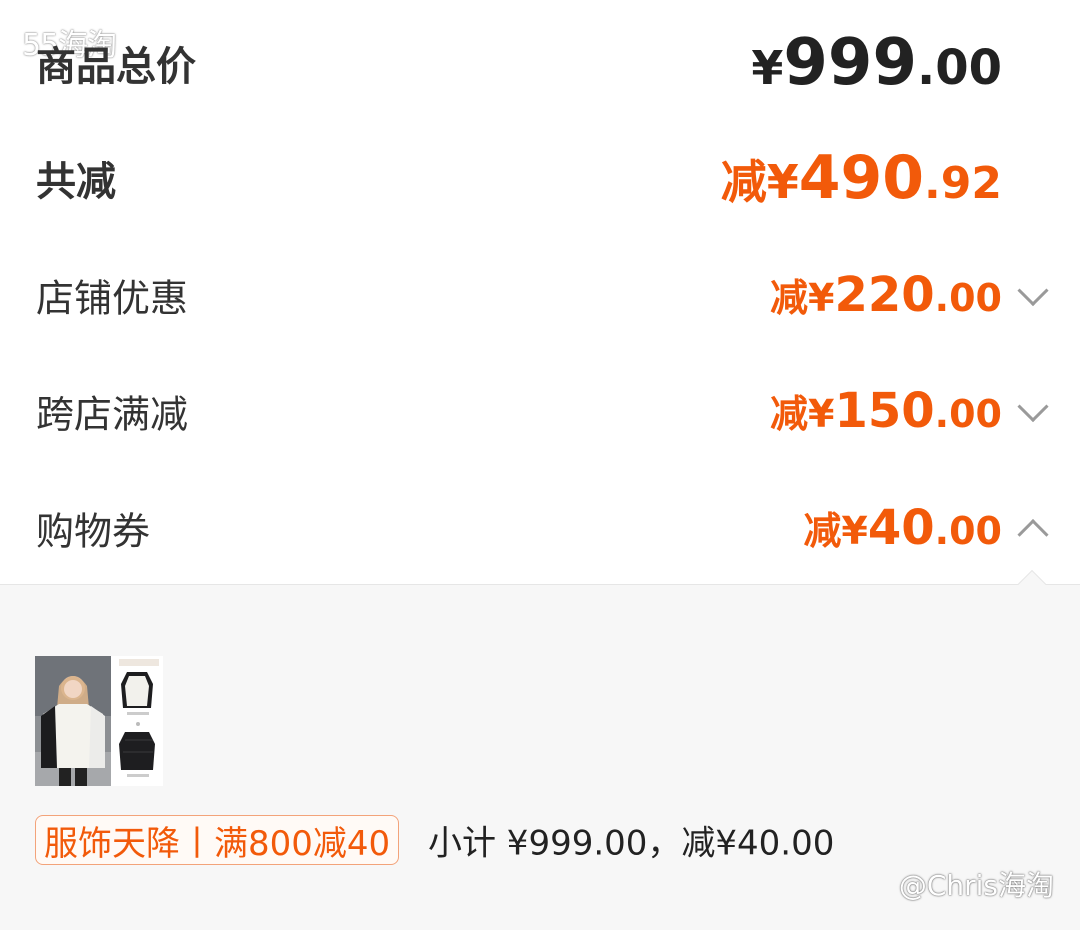 This screenshot has height=930, width=1080. Describe the element at coordinates (116, 67) in the screenshot. I see `total-price-label: 商品总价` at that location.